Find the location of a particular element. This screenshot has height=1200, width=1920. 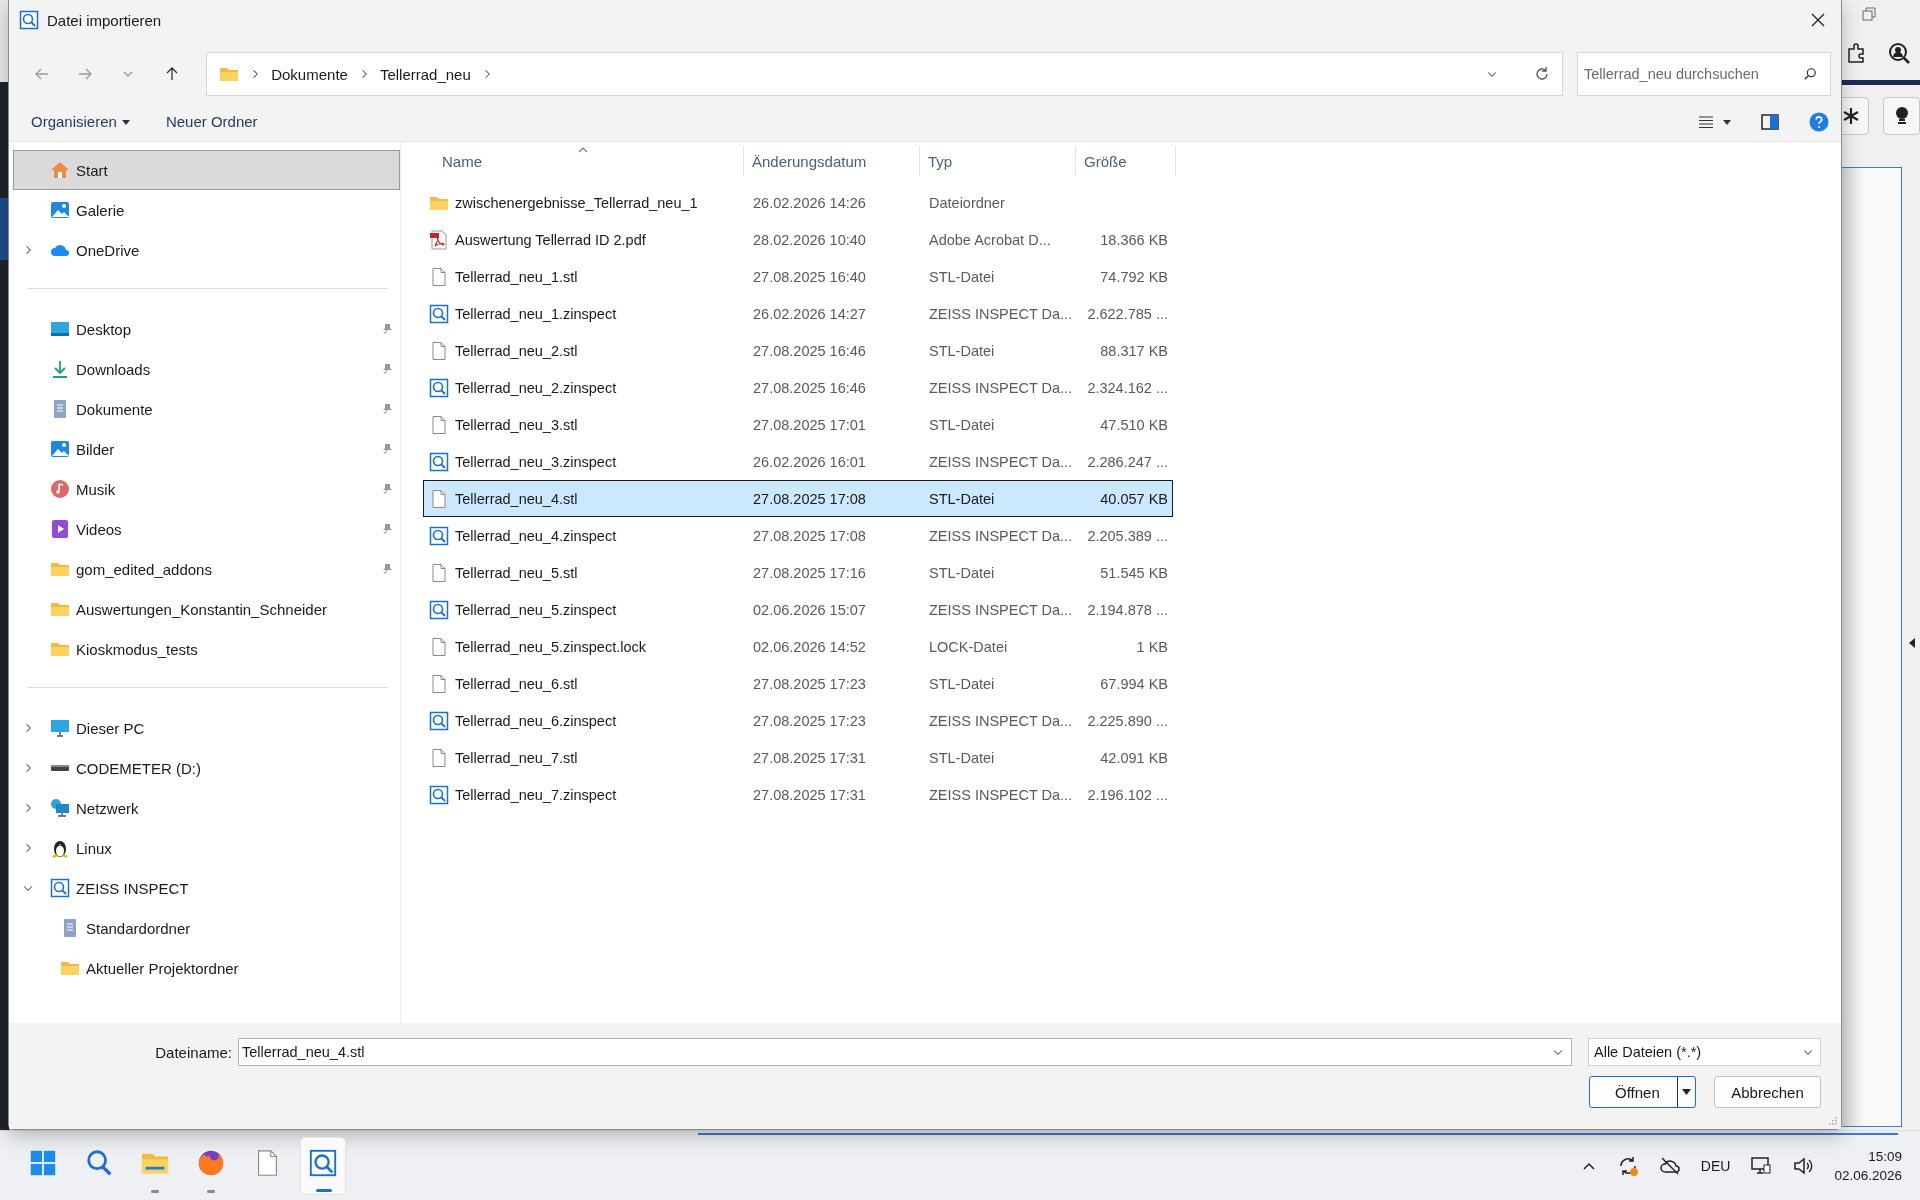

modified-date: 02.06.2026 14:52 is located at coordinates (809, 646).